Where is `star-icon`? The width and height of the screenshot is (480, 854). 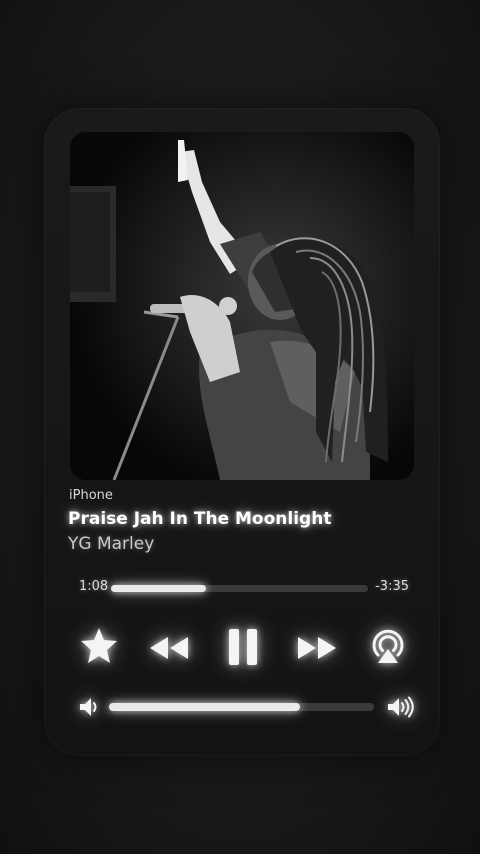
star-icon is located at coordinates (99, 645).